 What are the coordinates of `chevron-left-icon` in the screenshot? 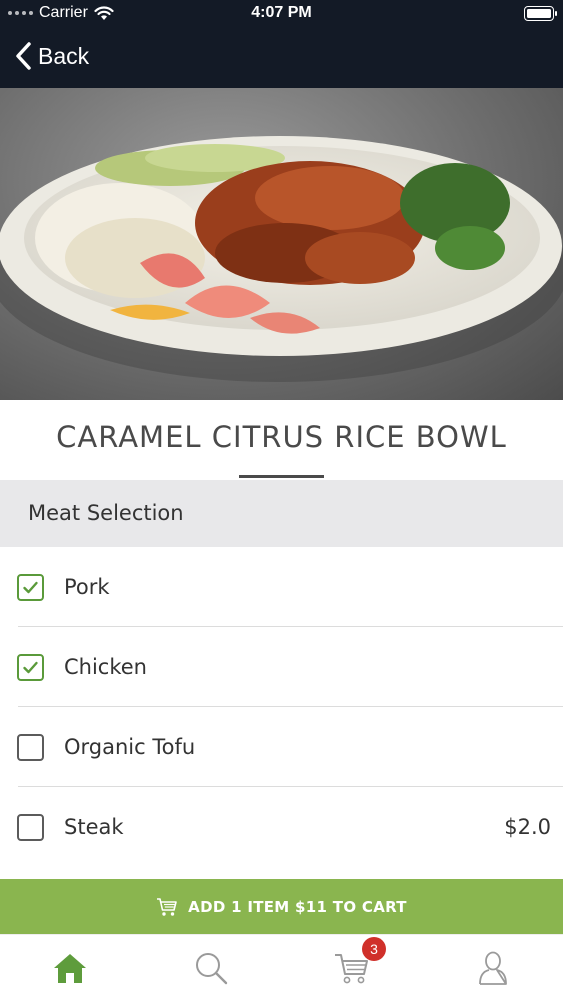 It's located at (23, 56).